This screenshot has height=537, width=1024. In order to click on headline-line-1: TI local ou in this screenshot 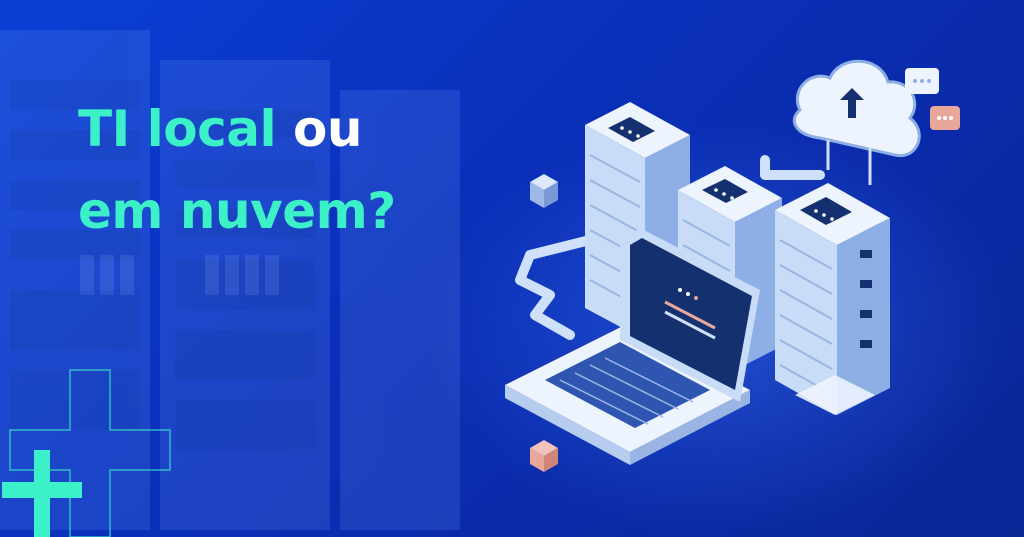, I will do `click(237, 129)`.